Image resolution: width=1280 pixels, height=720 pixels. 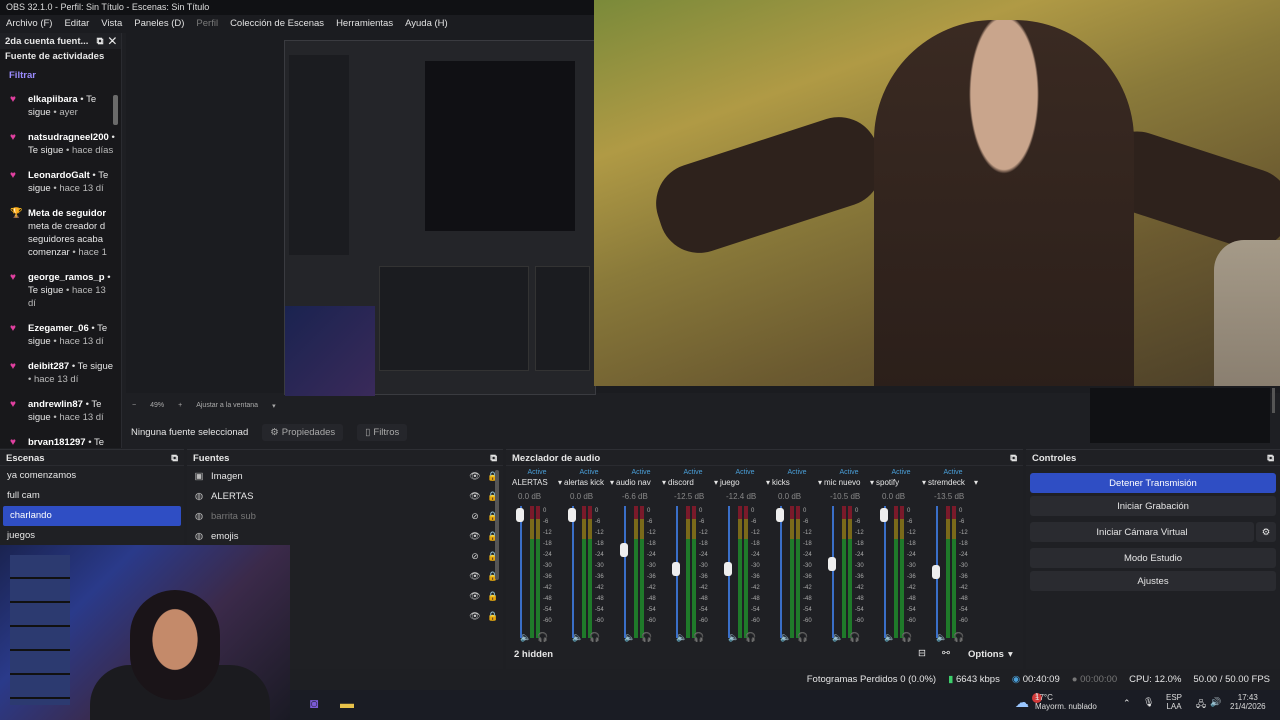 What do you see at coordinates (345, 496) in the screenshot?
I see `source-row: ◍ ALERTAS 👁 🔒` at bounding box center [345, 496].